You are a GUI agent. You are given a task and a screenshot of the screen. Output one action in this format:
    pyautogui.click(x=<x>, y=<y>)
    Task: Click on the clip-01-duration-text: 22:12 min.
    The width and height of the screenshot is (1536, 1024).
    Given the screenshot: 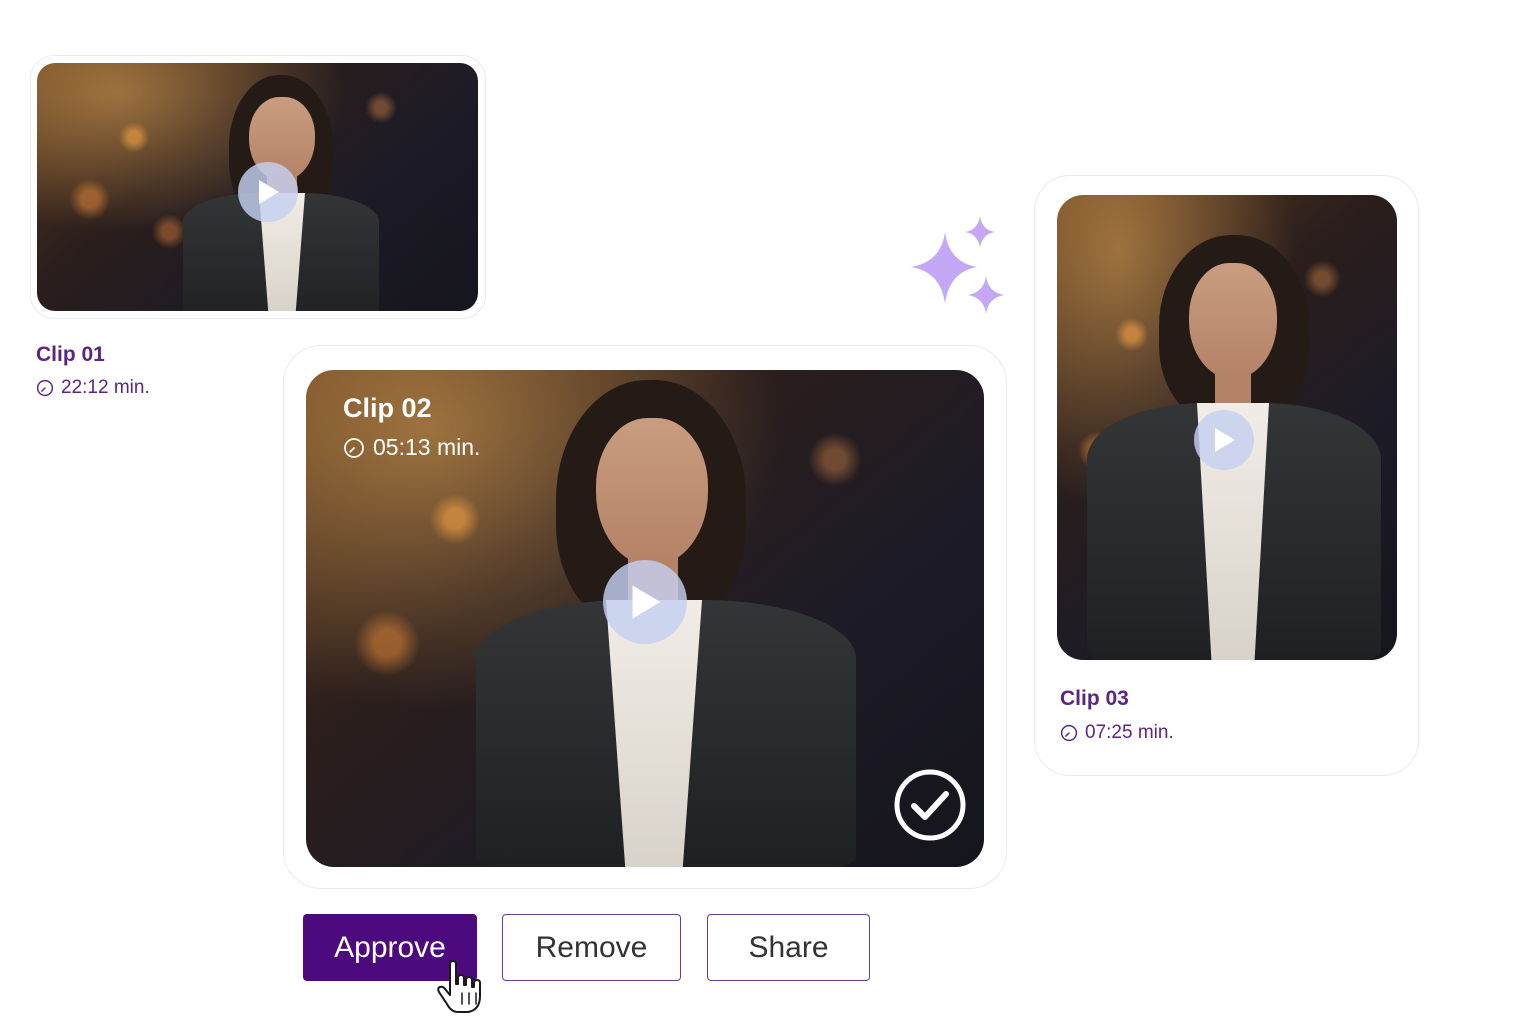 What is the action you would take?
    pyautogui.click(x=105, y=387)
    